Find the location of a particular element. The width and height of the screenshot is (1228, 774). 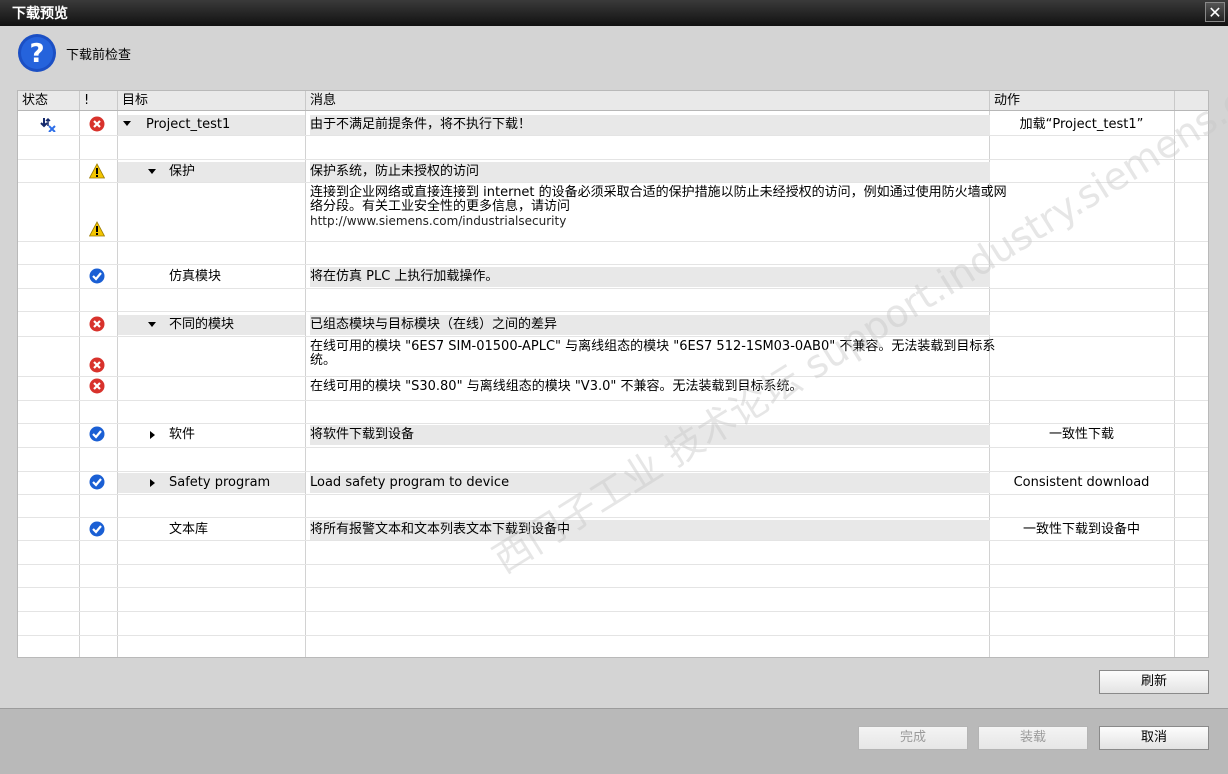

message-text: 保护系统，防止未授权的访问 is located at coordinates (395, 171).